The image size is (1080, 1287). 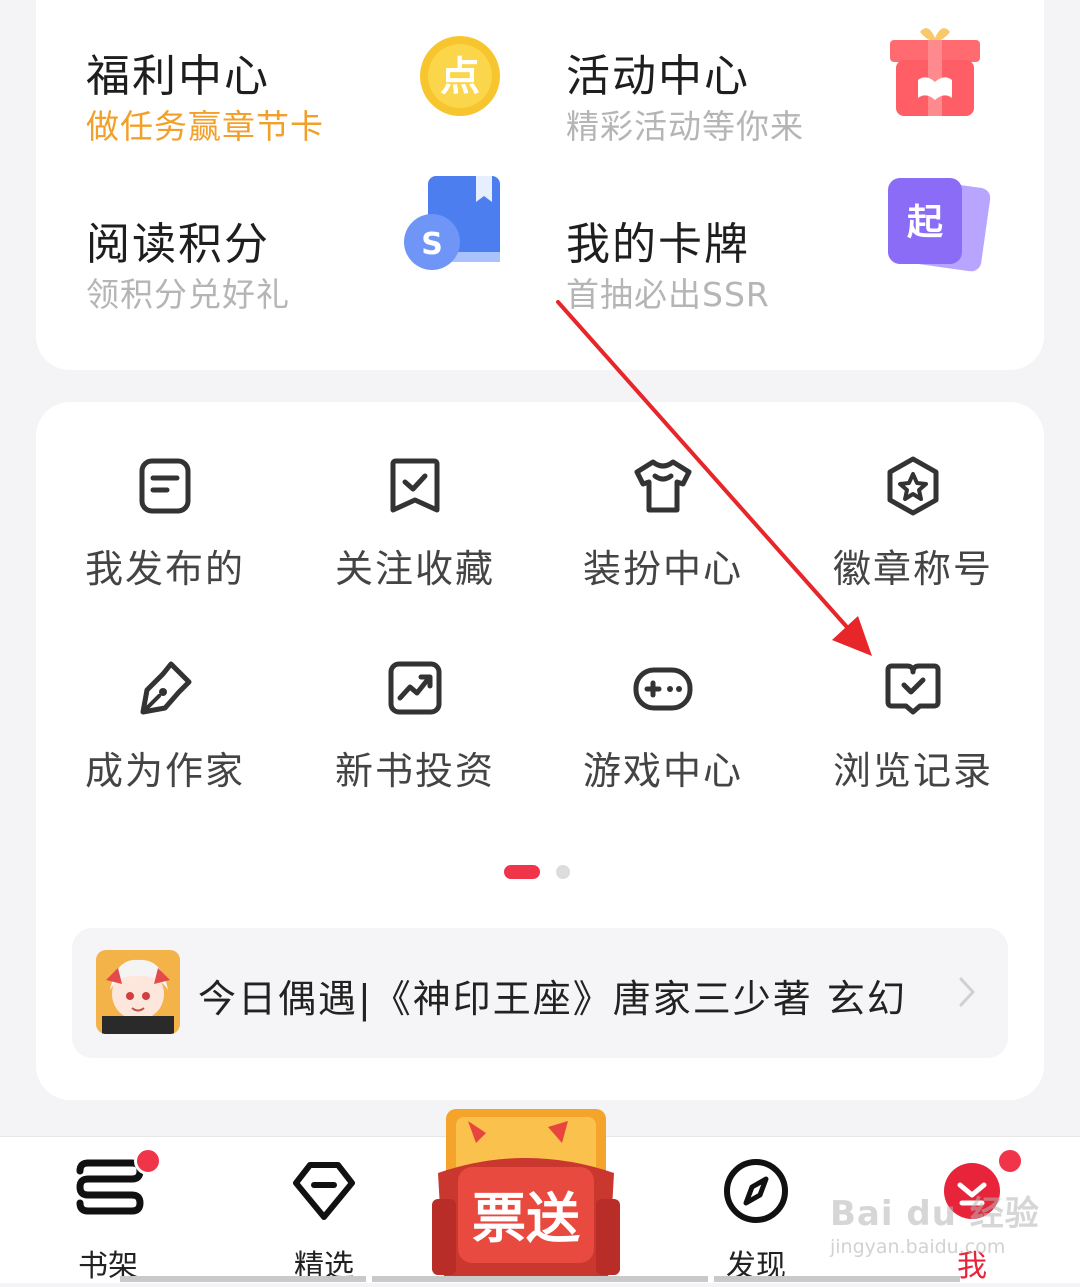 What do you see at coordinates (415, 485) in the screenshot?
I see `bookmark-check-icon` at bounding box center [415, 485].